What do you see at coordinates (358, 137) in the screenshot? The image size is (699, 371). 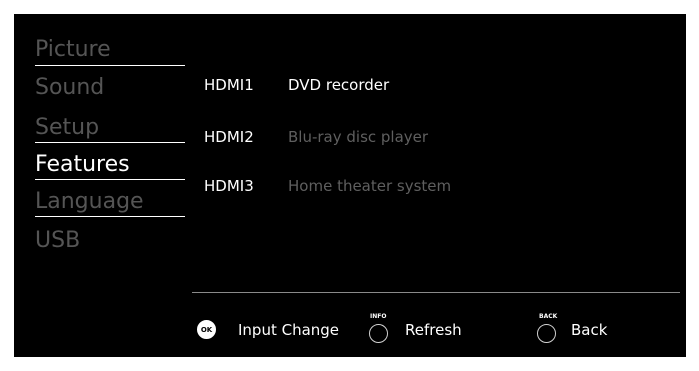 I see `input-device-hdmi2: Blu-ray disc player` at bounding box center [358, 137].